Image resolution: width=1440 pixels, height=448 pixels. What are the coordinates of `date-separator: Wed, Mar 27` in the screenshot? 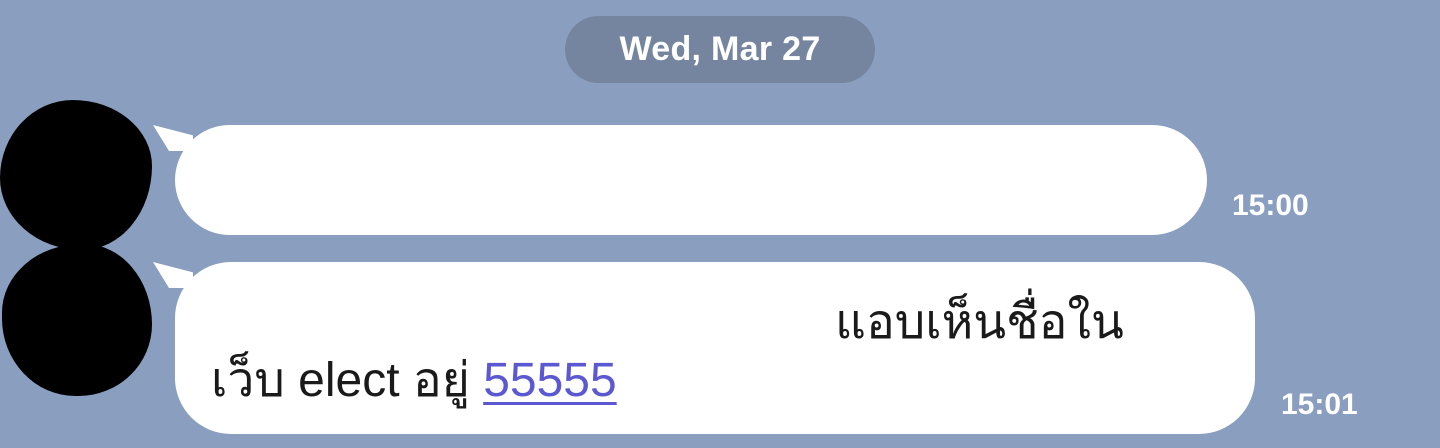 It's located at (720, 49).